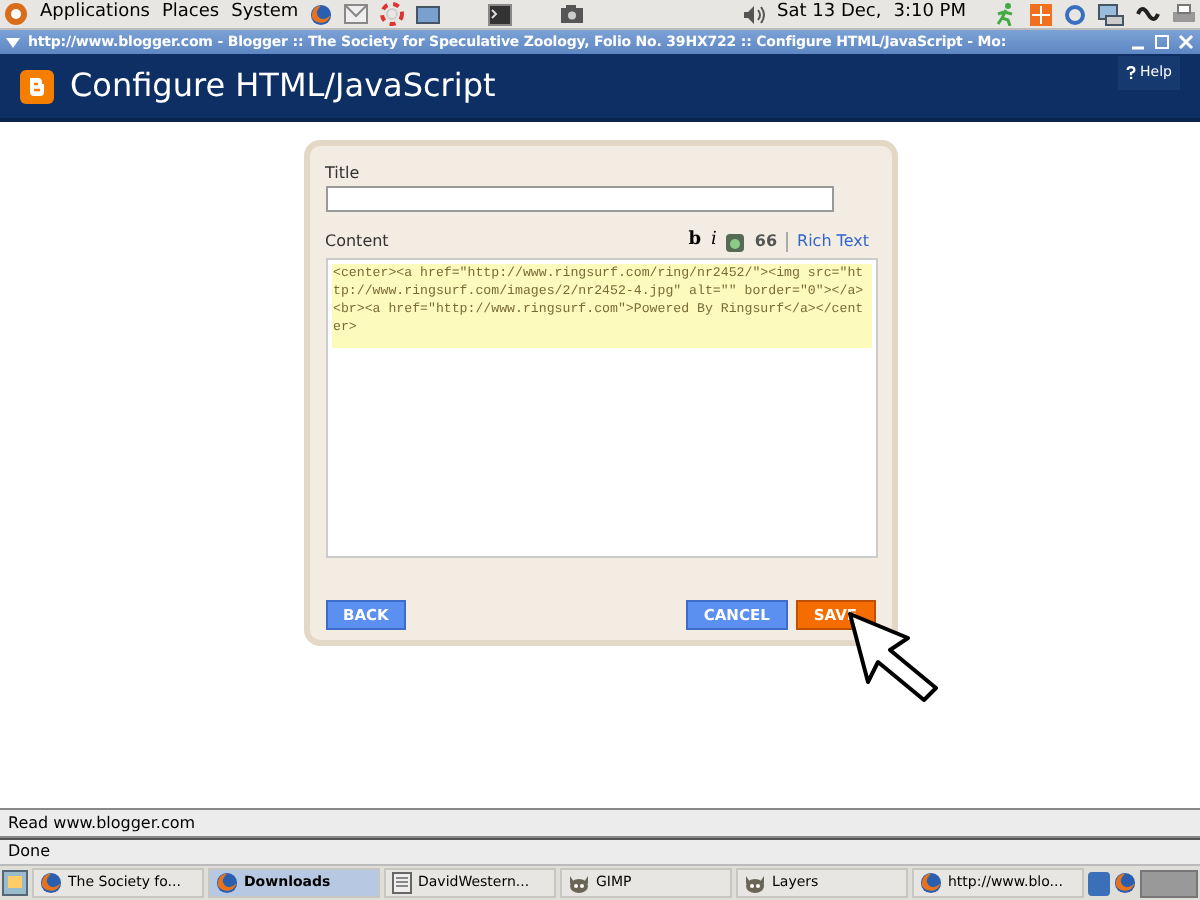 This screenshot has height=900, width=1200. Describe the element at coordinates (713, 242) in the screenshot. I see `italic-button: i` at that location.